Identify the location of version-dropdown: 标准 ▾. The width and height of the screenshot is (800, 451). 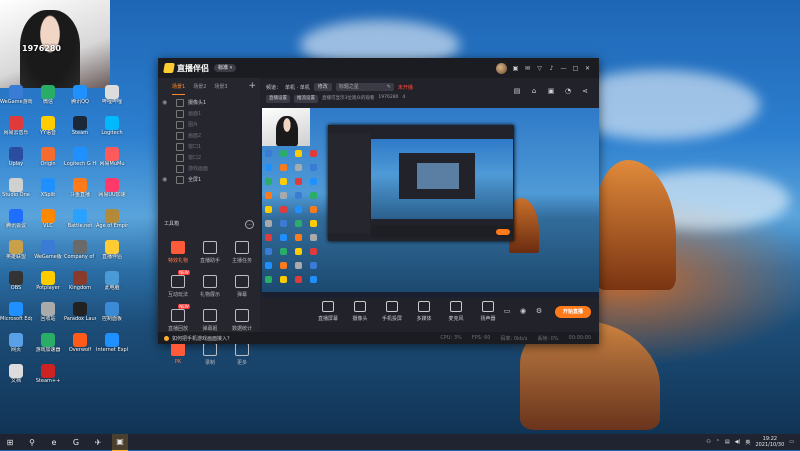
(225, 68).